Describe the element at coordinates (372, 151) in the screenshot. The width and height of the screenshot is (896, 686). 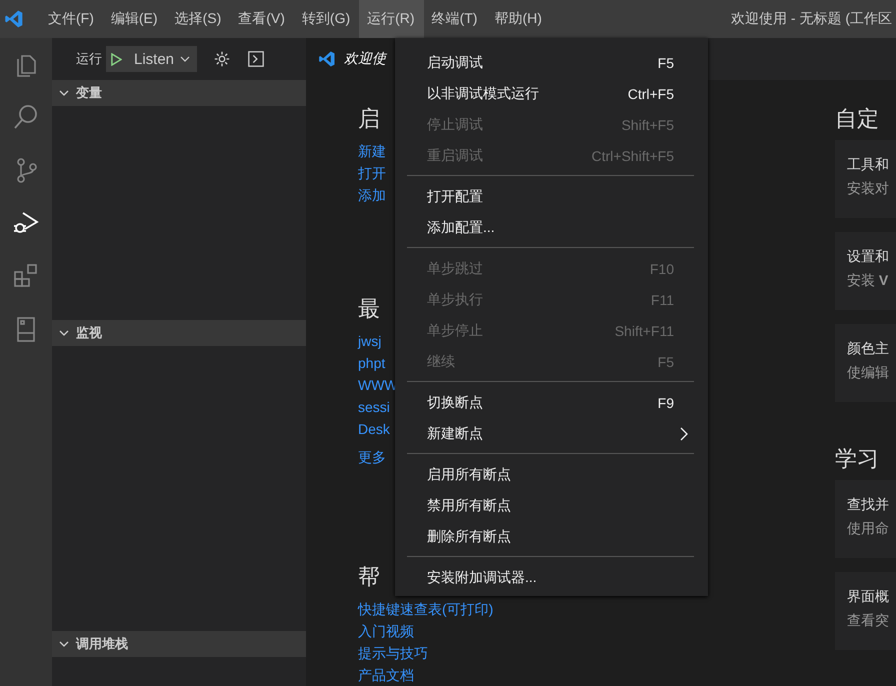
I see `link: 新建` at that location.